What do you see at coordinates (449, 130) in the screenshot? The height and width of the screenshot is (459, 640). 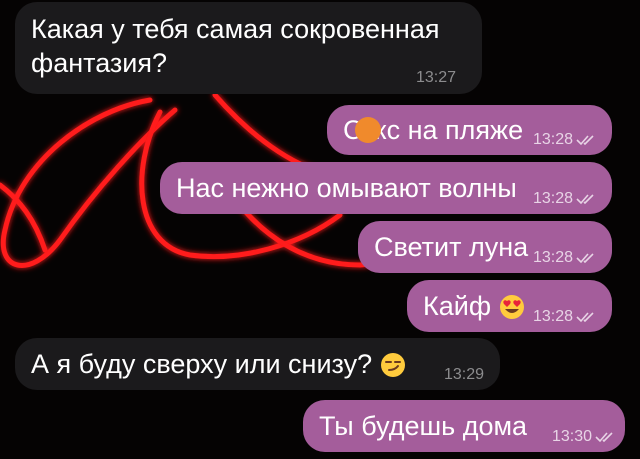 I see `message-text-end: кс на пляже` at bounding box center [449, 130].